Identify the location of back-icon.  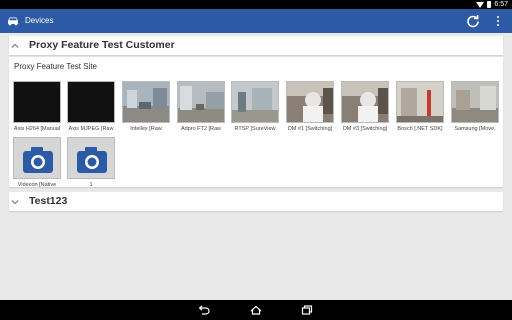
(204, 310).